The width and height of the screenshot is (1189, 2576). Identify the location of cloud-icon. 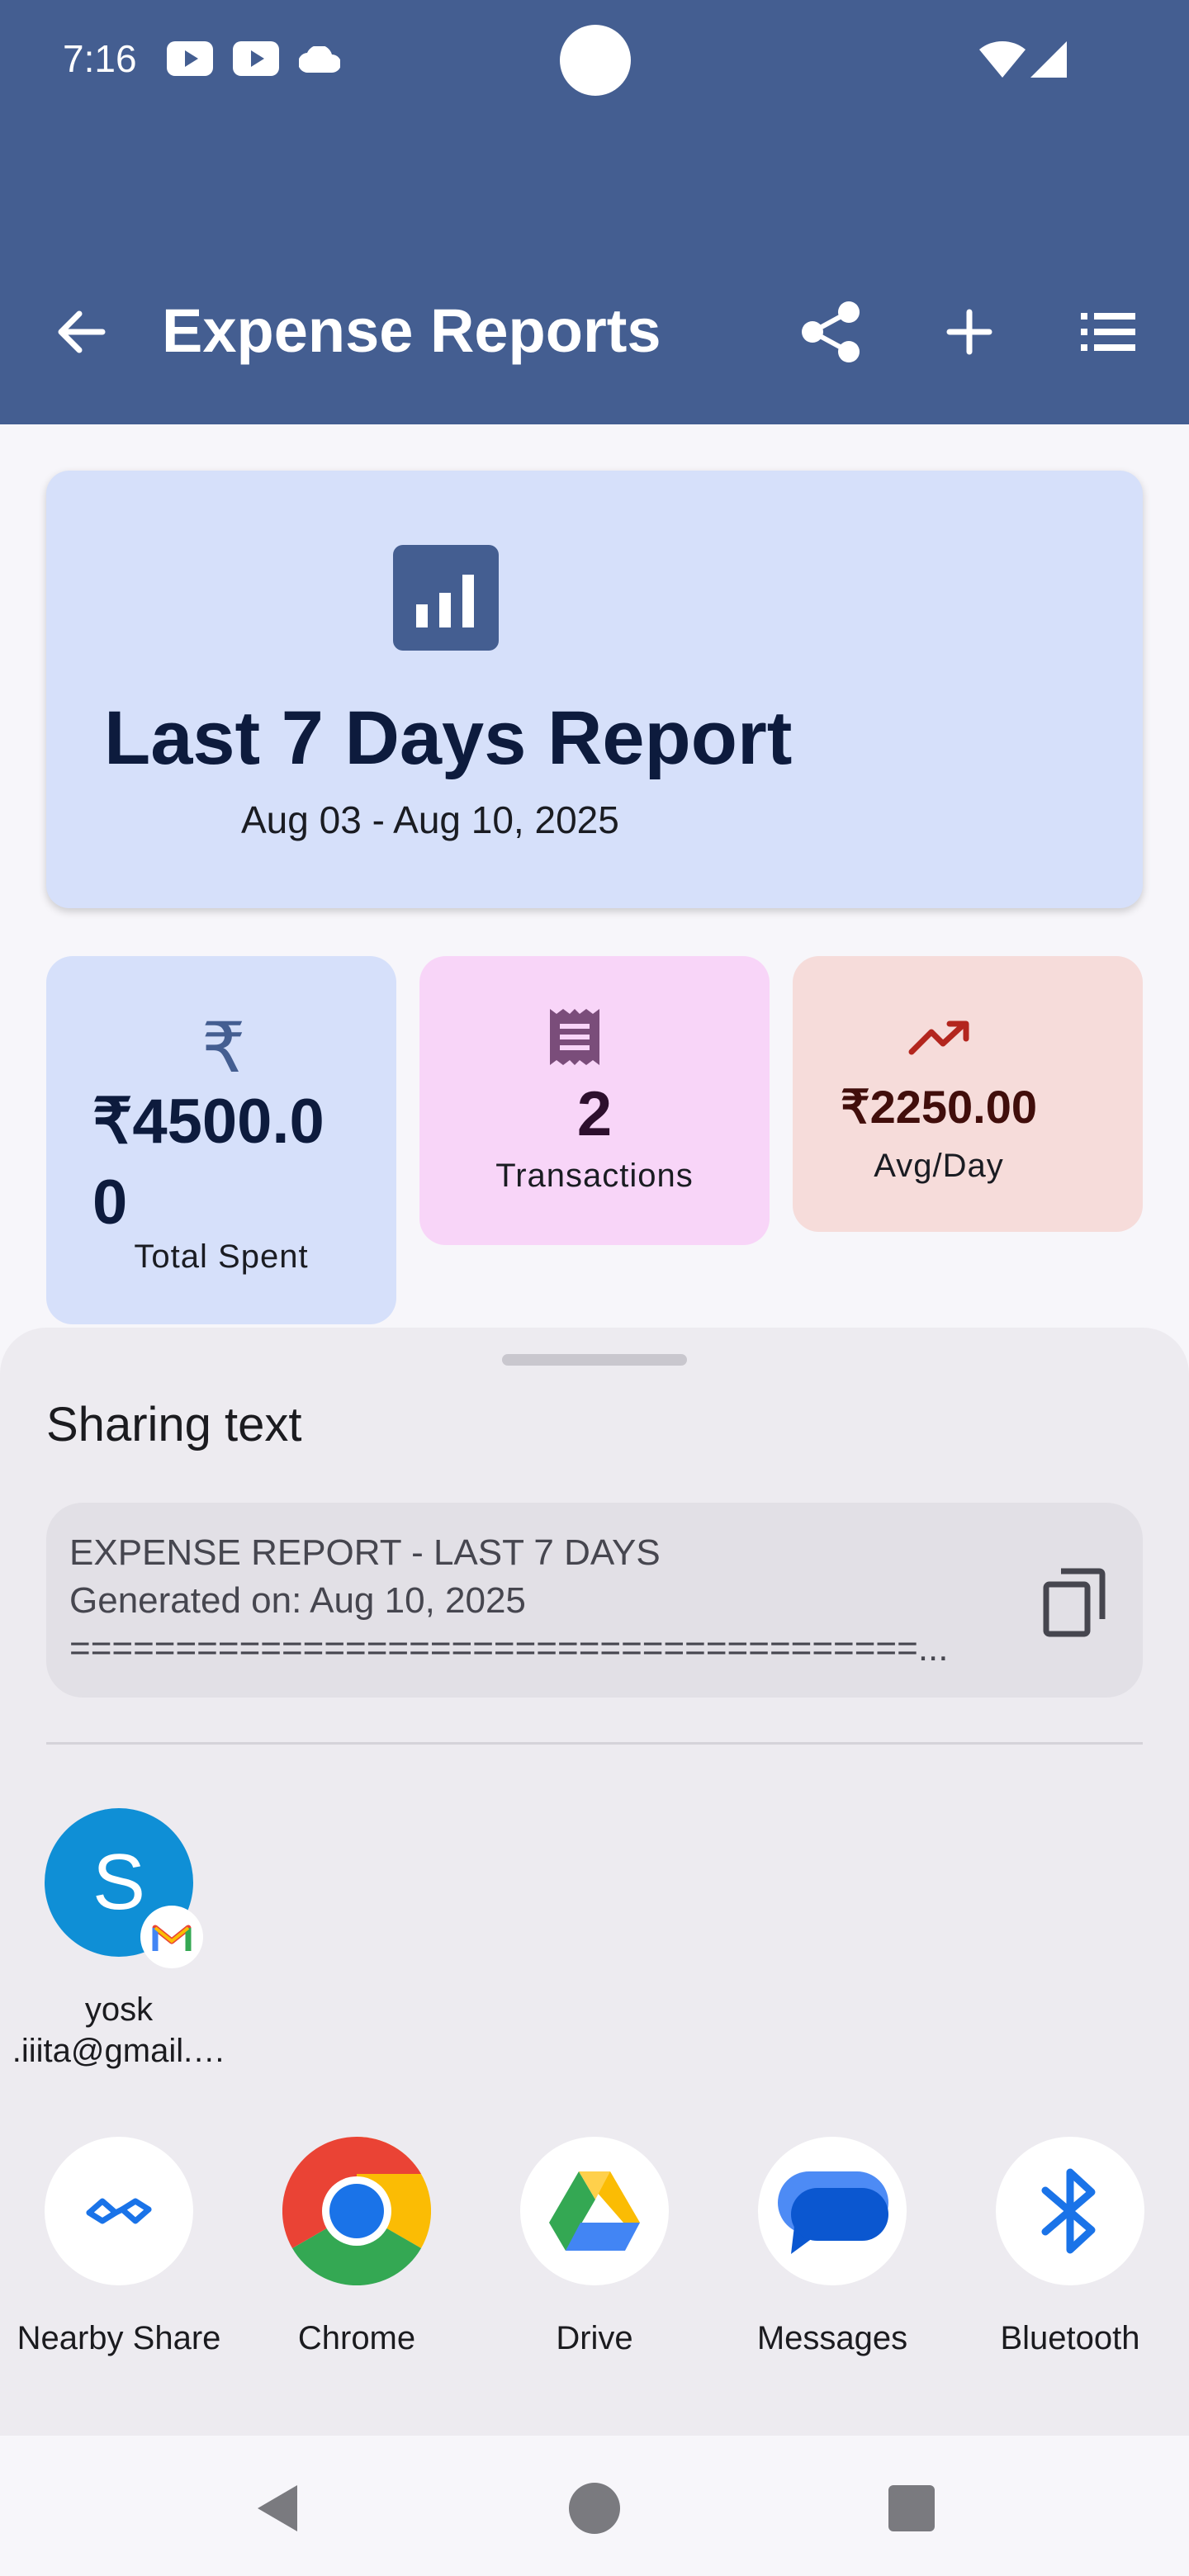
(319, 61).